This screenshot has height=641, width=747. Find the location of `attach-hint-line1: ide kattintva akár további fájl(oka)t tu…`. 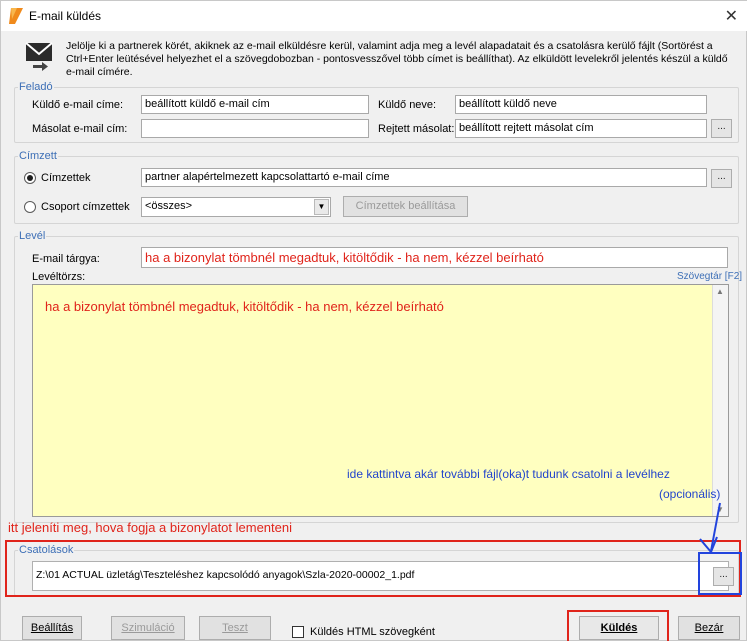

attach-hint-line1: ide kattintva akár további fájl(oka)t tu… is located at coordinates (508, 474).